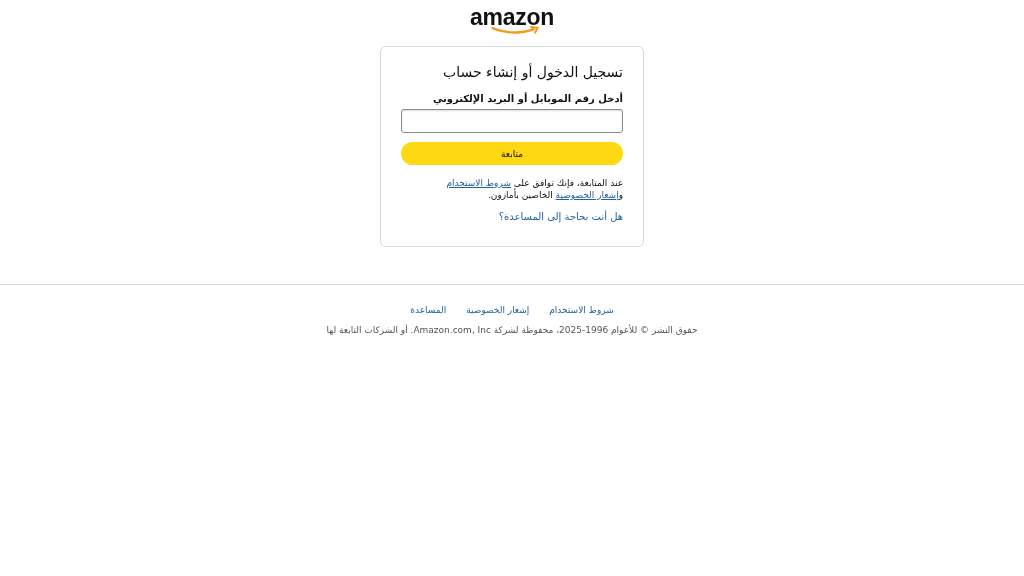 Image resolution: width=1024 pixels, height=576 pixels. Describe the element at coordinates (512, 153) in the screenshot. I see `continue-button: متابعة` at that location.